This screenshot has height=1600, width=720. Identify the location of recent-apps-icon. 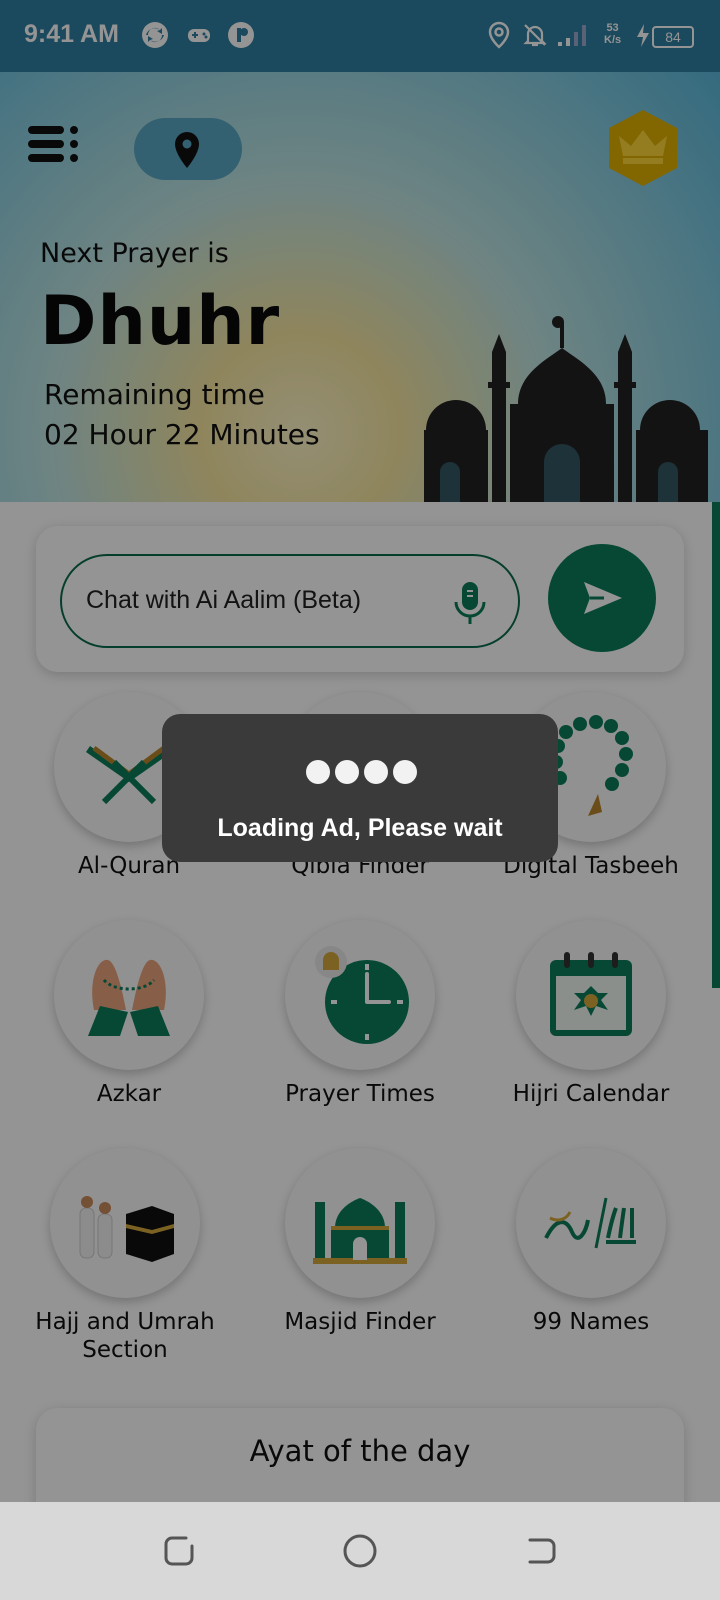
(179, 1551).